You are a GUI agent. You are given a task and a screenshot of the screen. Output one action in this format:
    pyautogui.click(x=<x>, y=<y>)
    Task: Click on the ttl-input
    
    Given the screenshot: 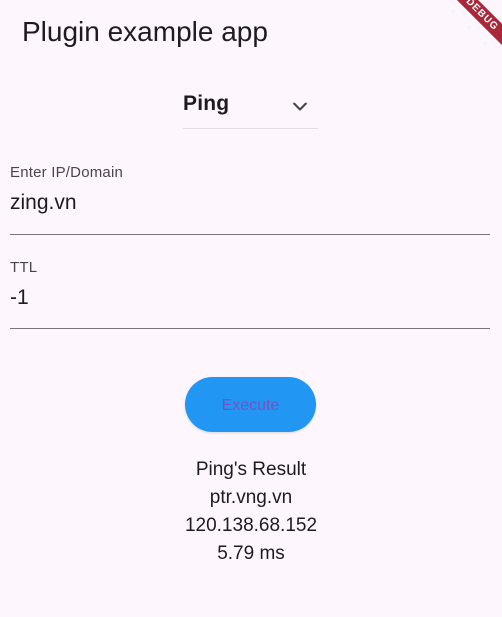 What is the action you would take?
    pyautogui.click(x=250, y=298)
    